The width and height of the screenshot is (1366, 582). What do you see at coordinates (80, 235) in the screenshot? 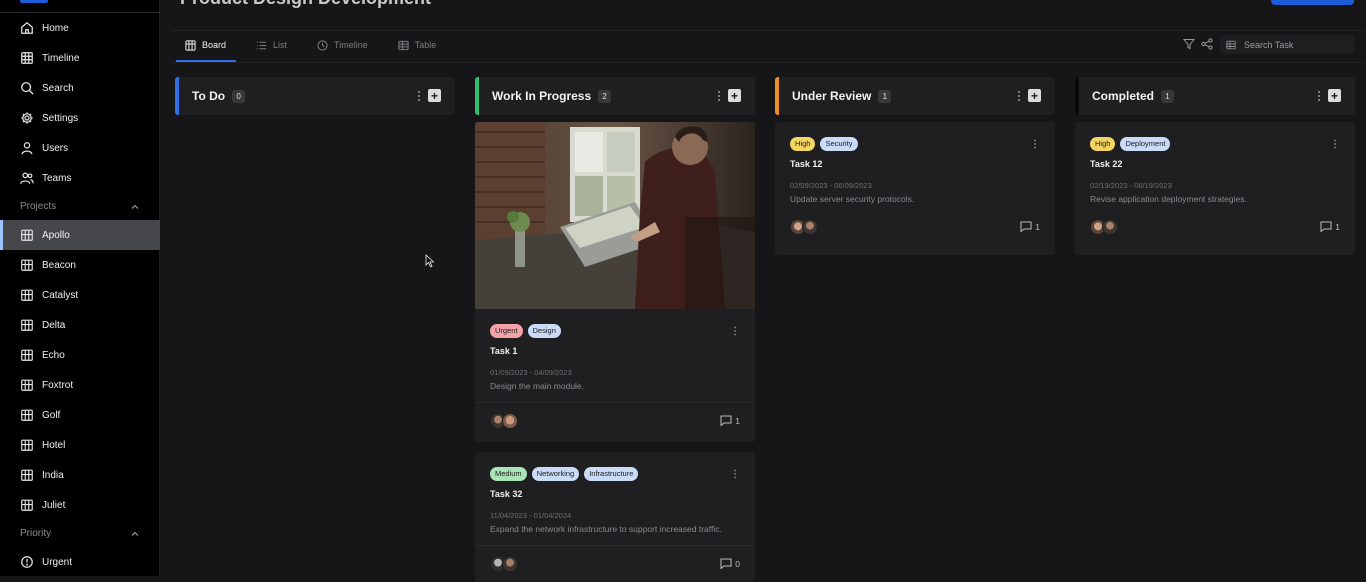
I see `sidebar-item-project-apollo: Apollo` at bounding box center [80, 235].